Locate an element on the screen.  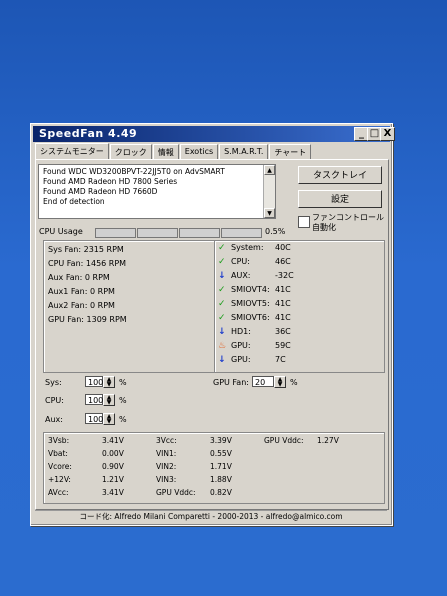
temp-row: ♨ GPU: 59C is located at coordinates (254, 346).